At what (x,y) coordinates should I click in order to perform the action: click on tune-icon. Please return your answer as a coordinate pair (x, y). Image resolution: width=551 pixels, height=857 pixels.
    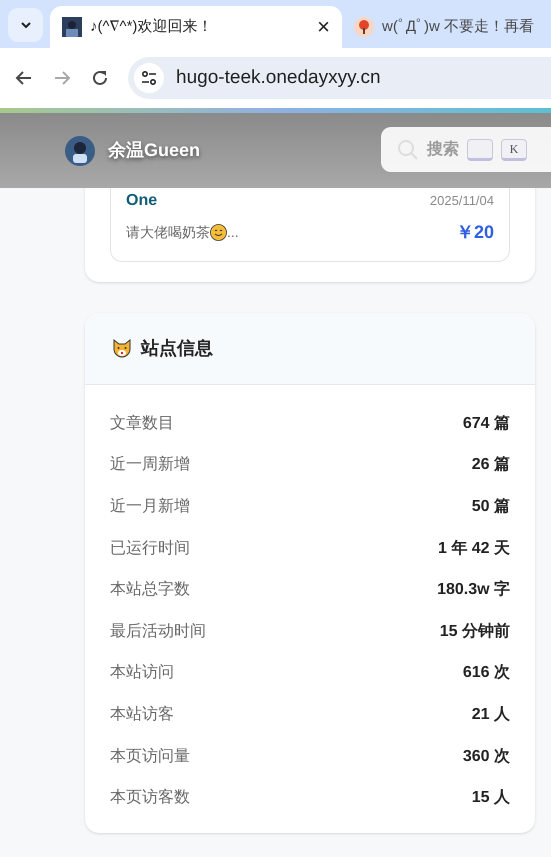
    Looking at the image, I should click on (149, 78).